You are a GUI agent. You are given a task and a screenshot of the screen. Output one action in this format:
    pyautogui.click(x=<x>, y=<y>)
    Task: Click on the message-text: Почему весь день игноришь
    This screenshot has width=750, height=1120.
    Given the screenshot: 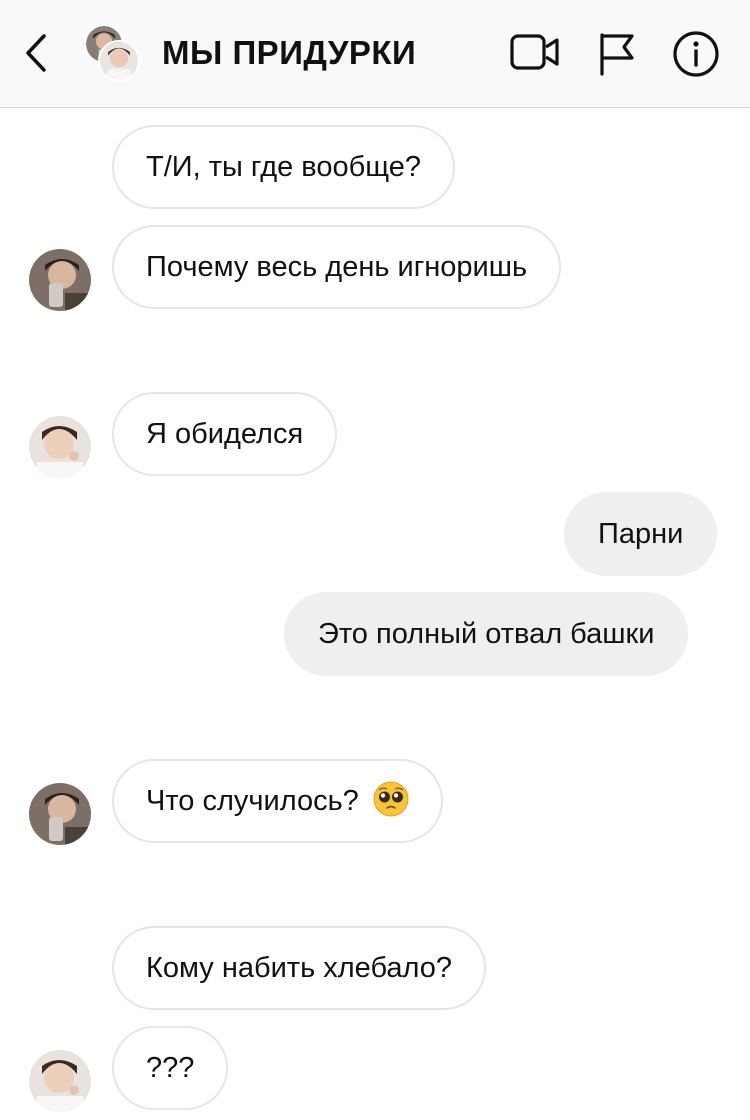 What is the action you would take?
    pyautogui.click(x=337, y=267)
    